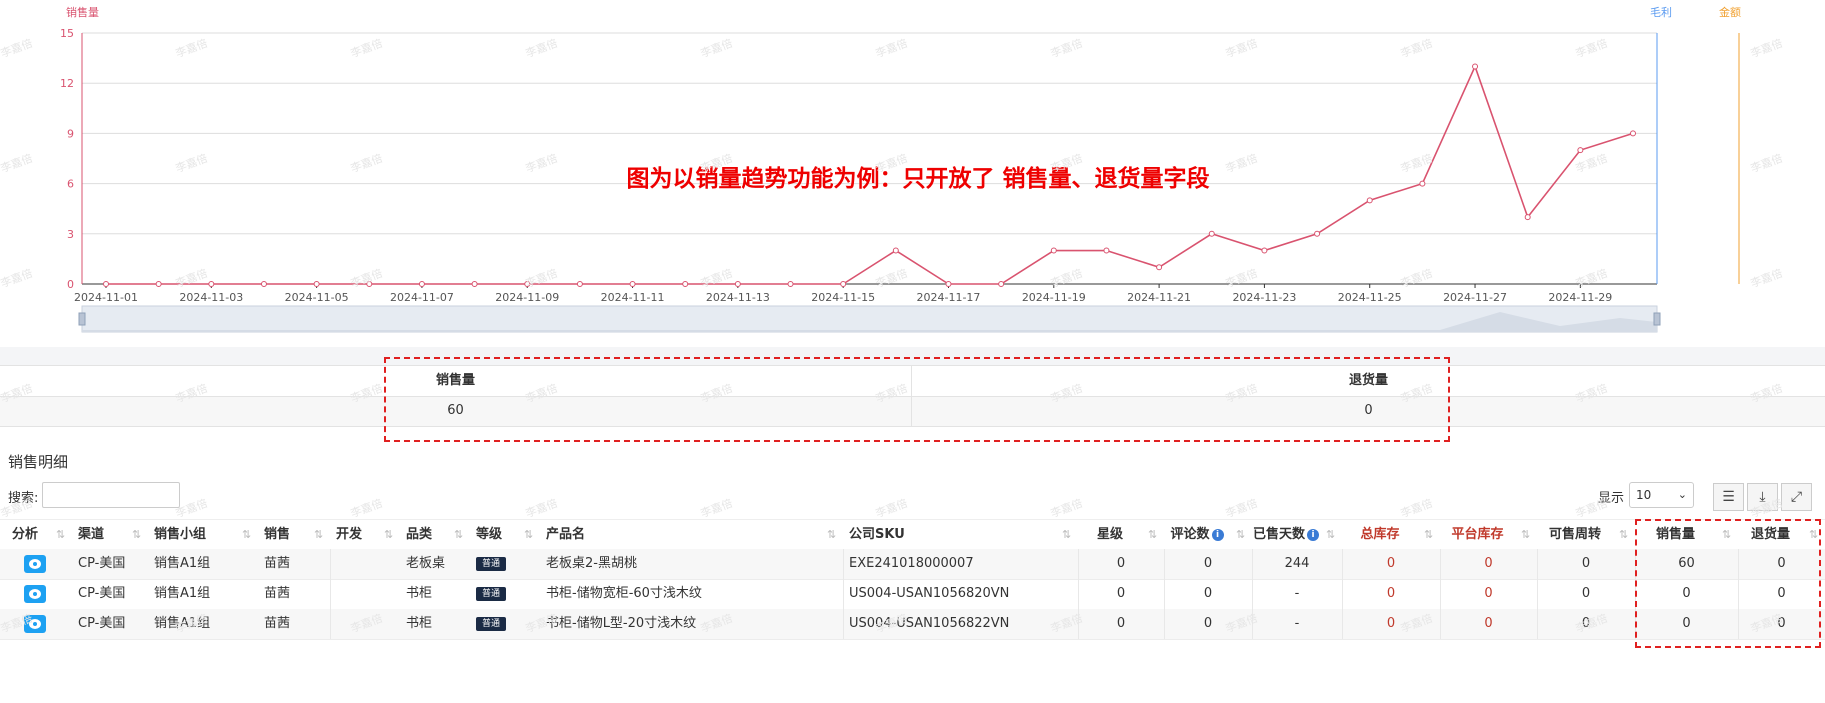  What do you see at coordinates (277, 593) in the screenshot?
I see `cell-sales: 苗茜` at bounding box center [277, 593].